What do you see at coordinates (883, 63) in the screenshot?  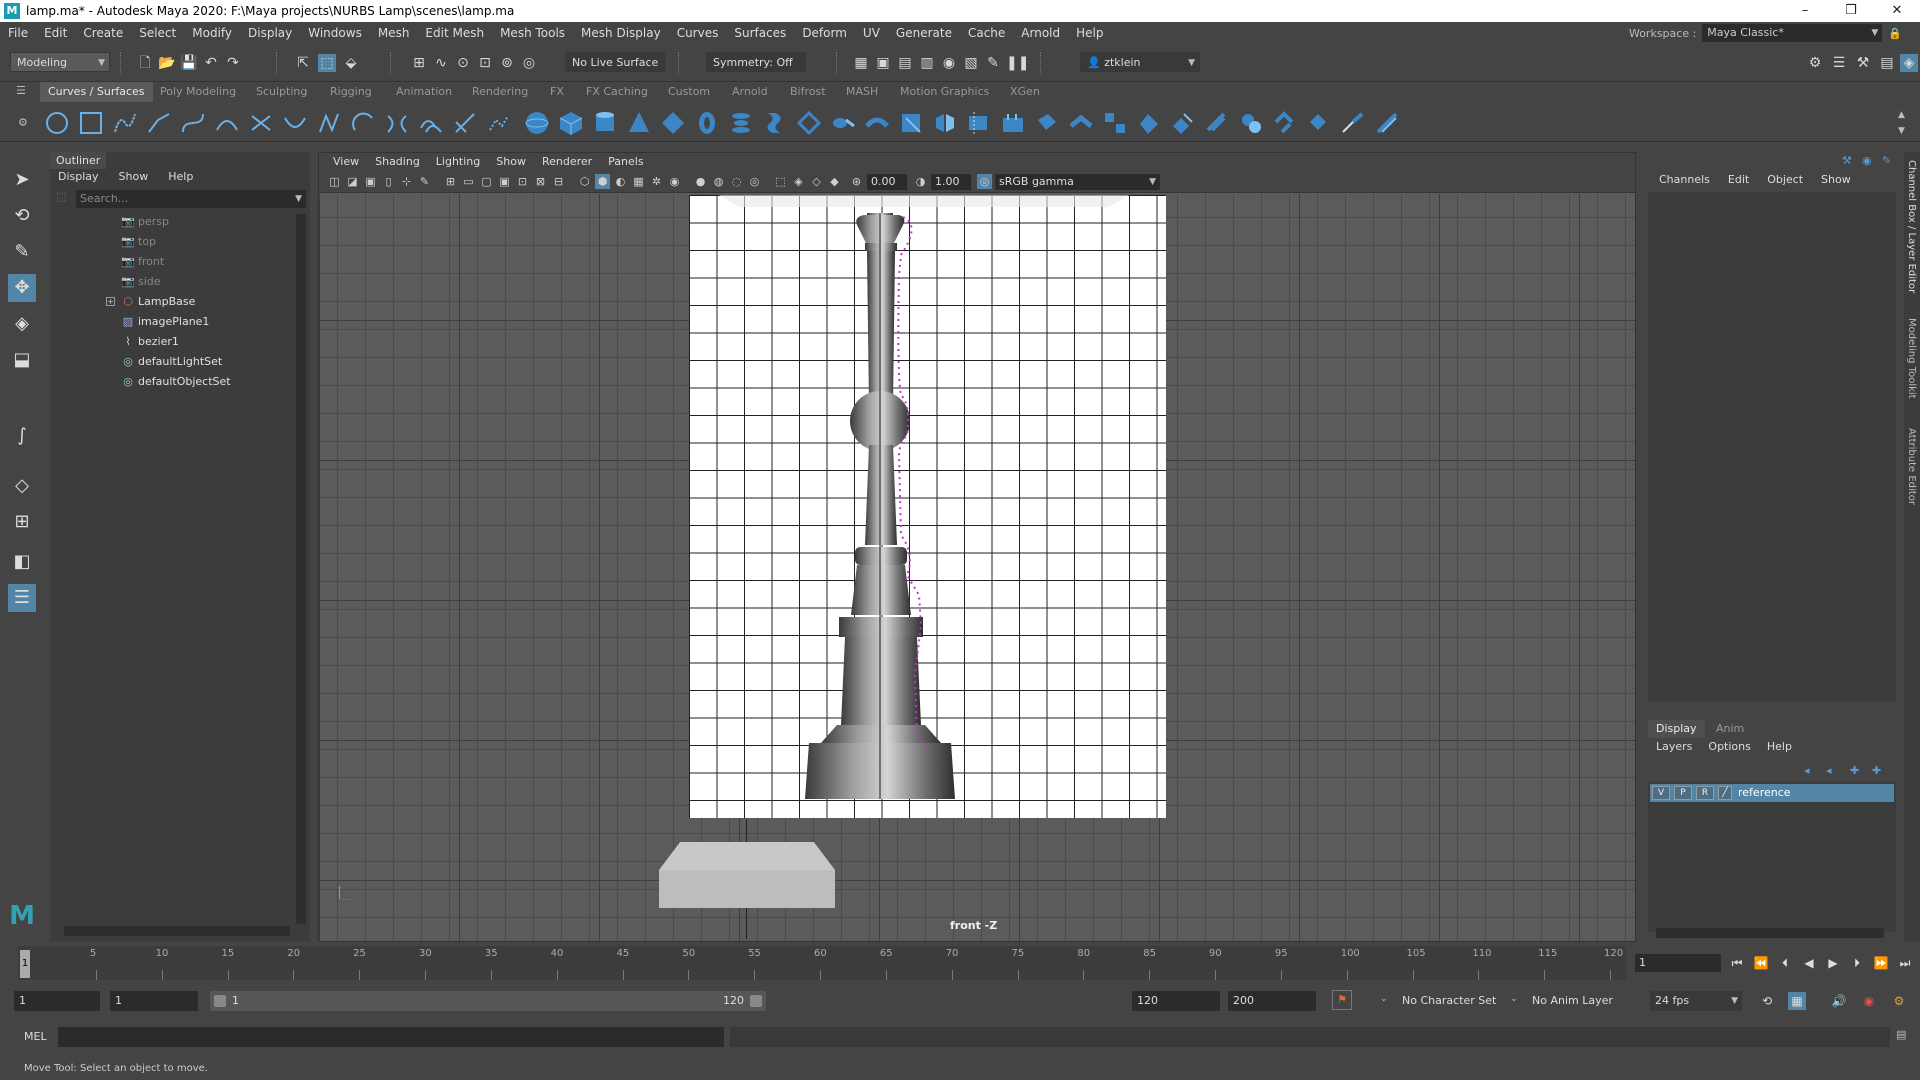 I see `render-frame-icon: ▣` at bounding box center [883, 63].